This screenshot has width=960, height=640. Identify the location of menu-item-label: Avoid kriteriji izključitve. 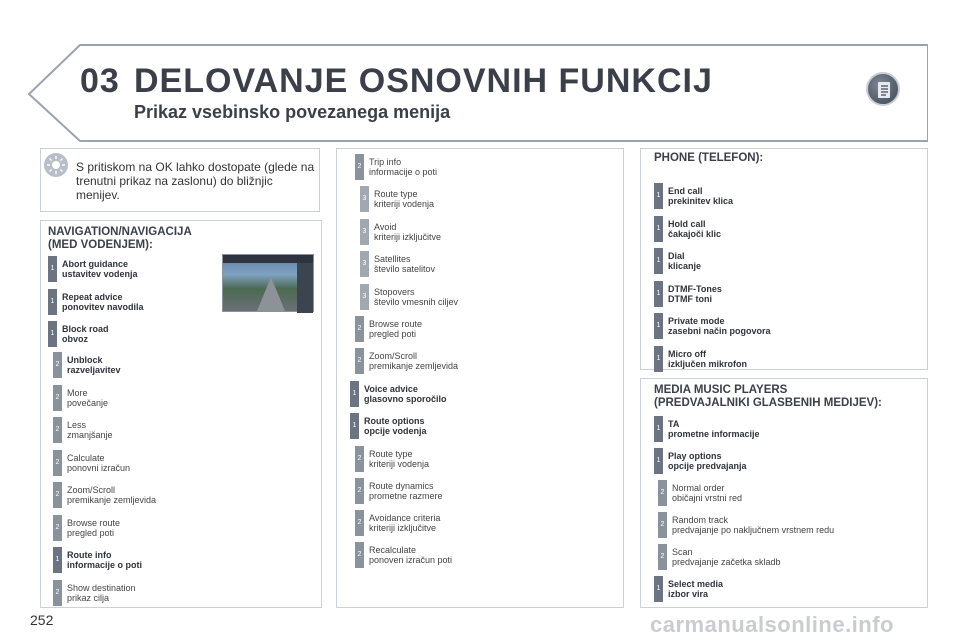
(408, 232).